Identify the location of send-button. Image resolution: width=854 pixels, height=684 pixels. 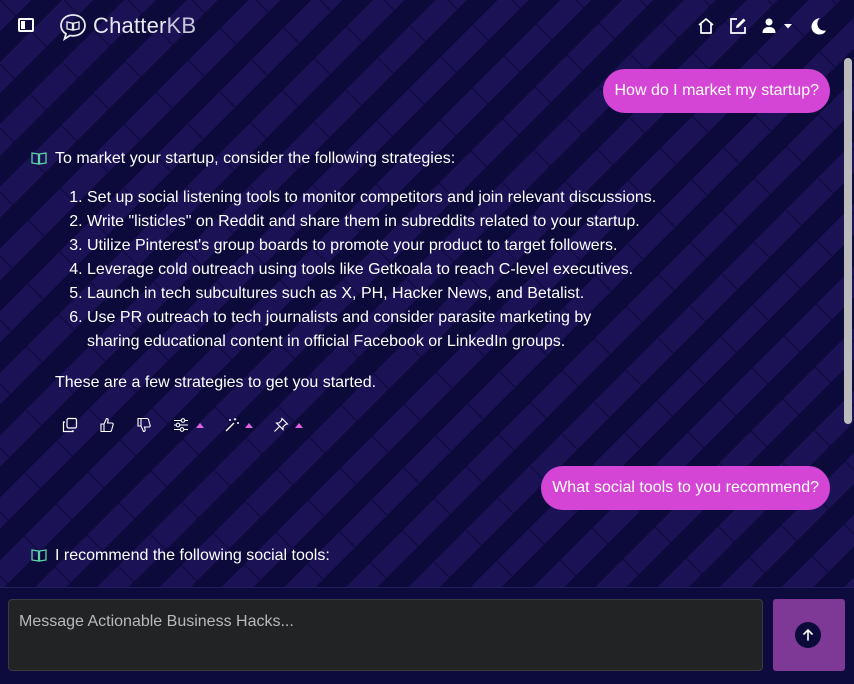
(809, 635).